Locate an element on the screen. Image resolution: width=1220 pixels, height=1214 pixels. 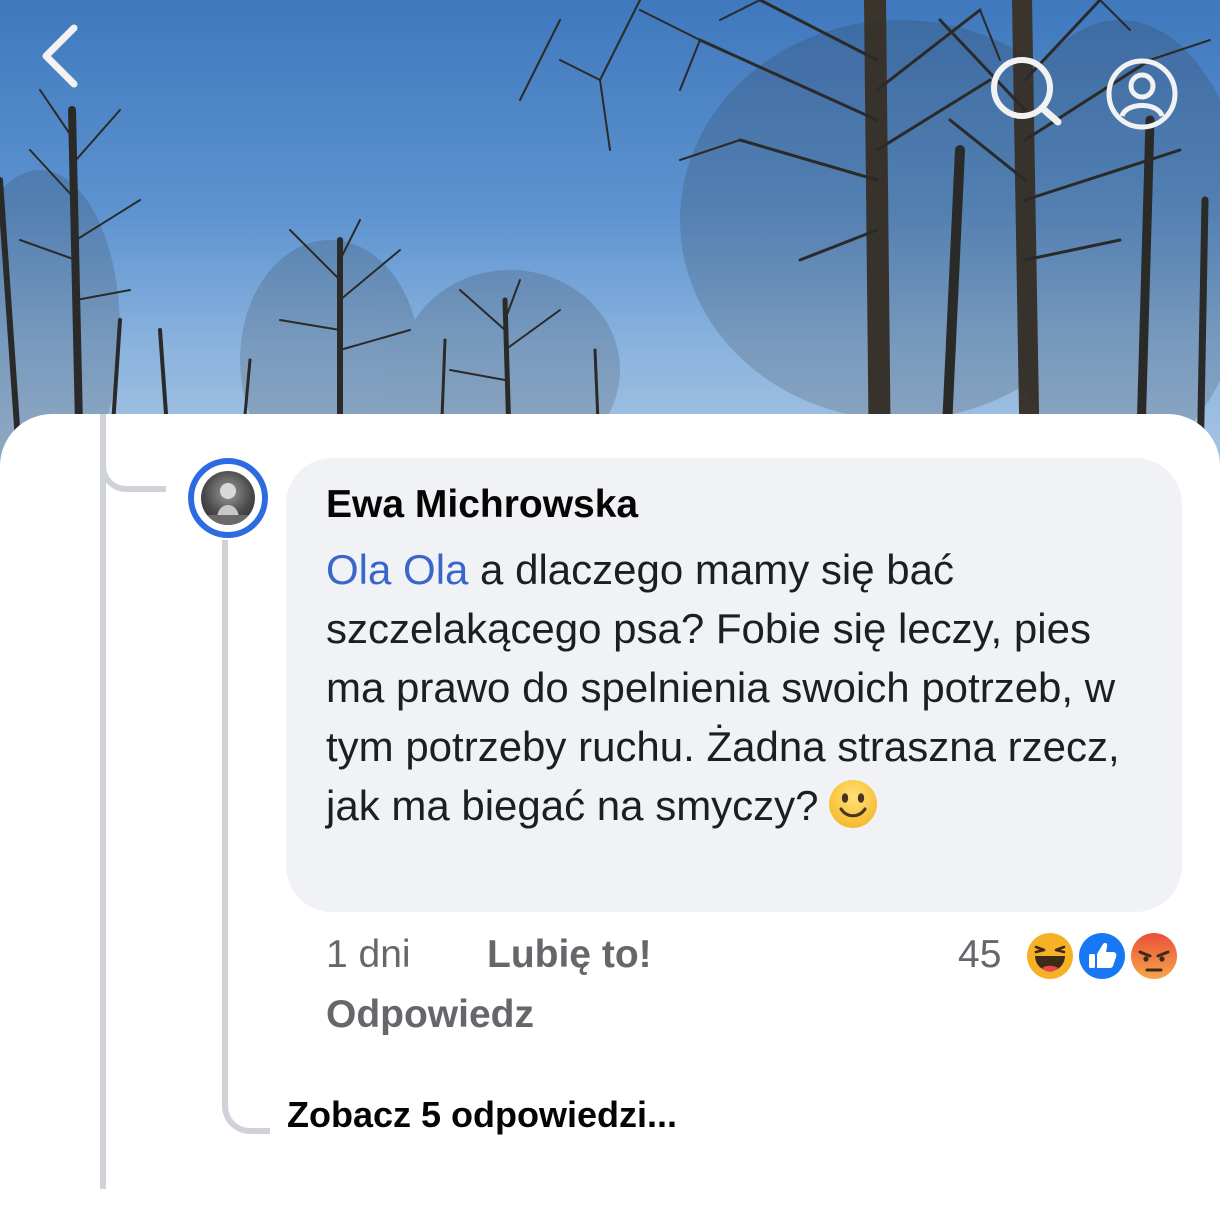
comment-author: Ewa Michrowska is located at coordinates (482, 505).